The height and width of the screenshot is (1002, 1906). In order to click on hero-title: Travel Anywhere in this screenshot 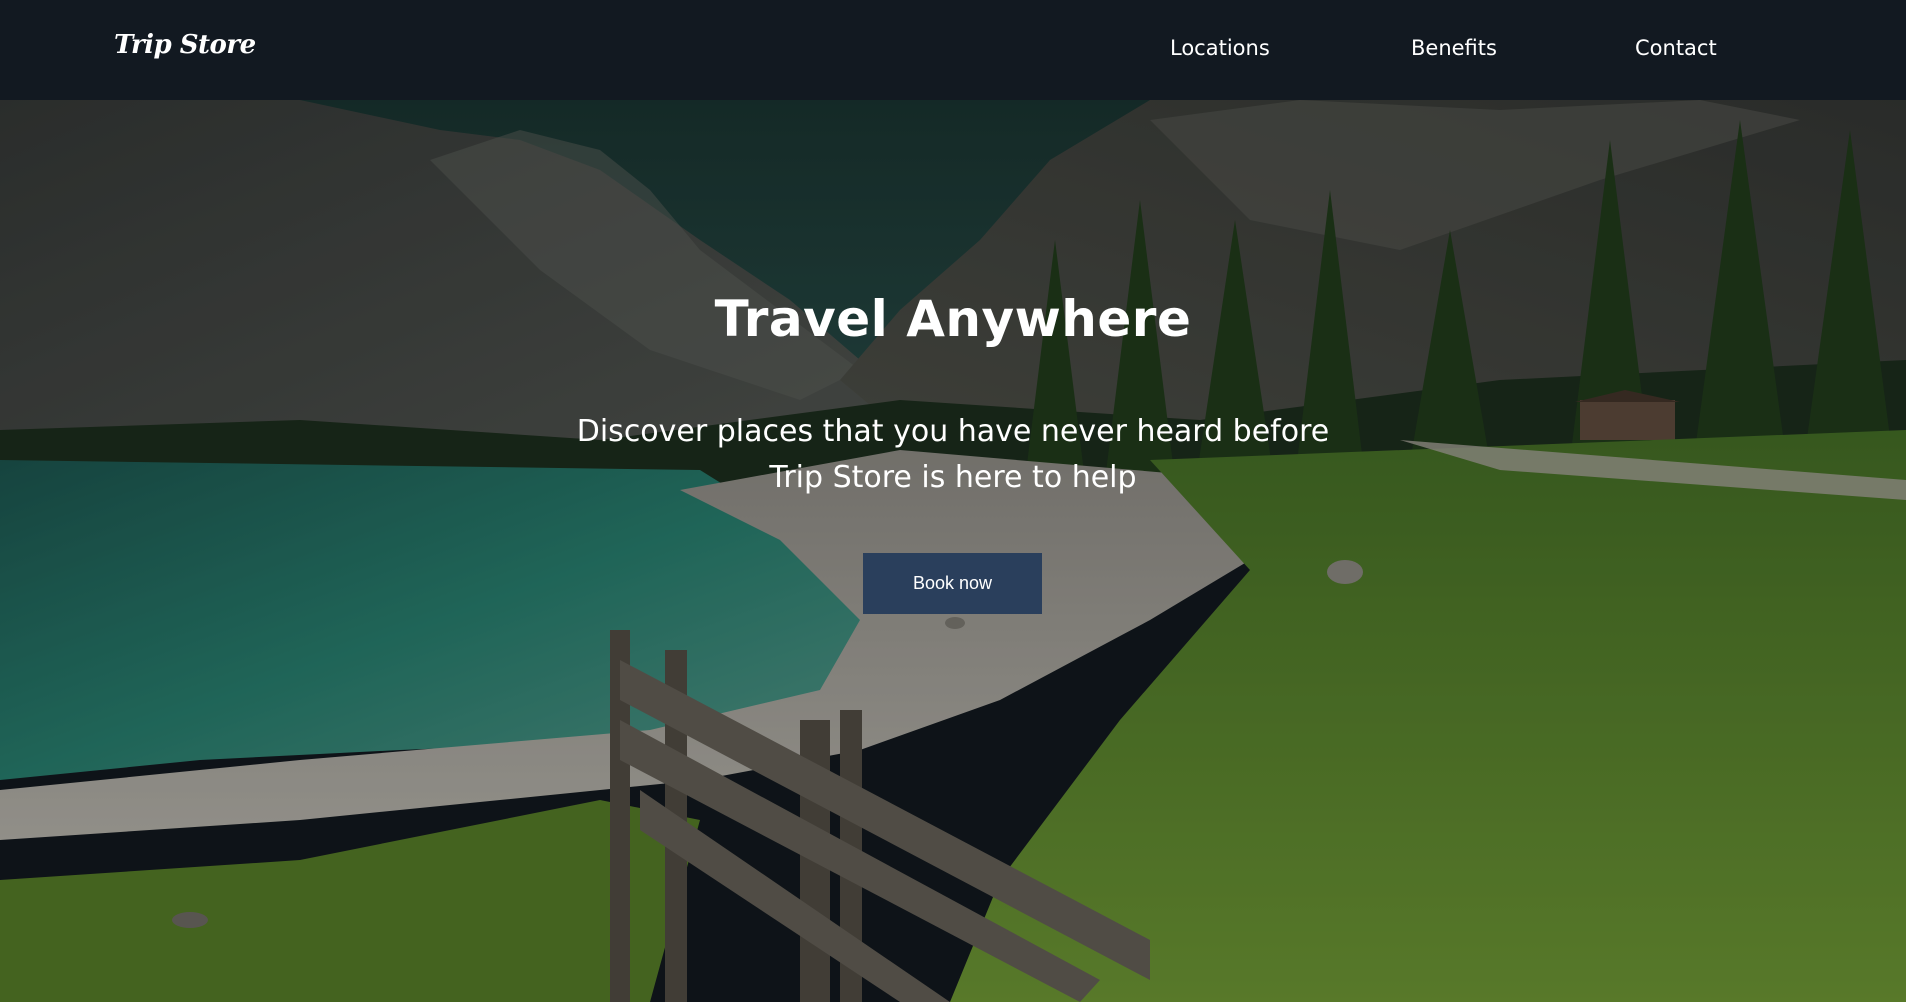, I will do `click(953, 319)`.